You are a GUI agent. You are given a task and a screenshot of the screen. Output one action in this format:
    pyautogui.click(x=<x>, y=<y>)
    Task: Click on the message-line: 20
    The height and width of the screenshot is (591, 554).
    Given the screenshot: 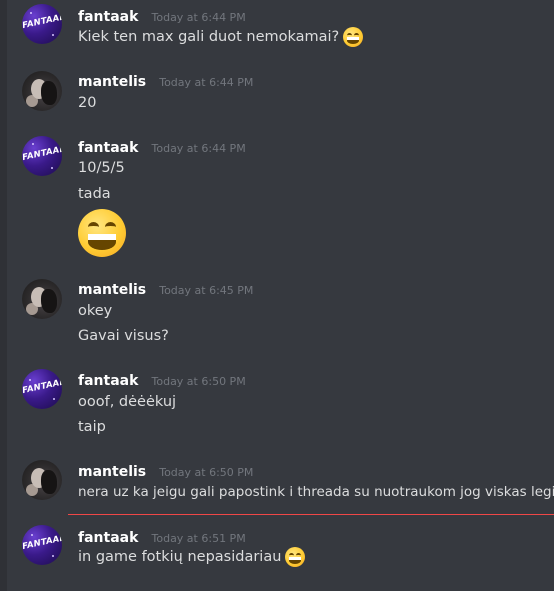 What is the action you would take?
    pyautogui.click(x=87, y=103)
    